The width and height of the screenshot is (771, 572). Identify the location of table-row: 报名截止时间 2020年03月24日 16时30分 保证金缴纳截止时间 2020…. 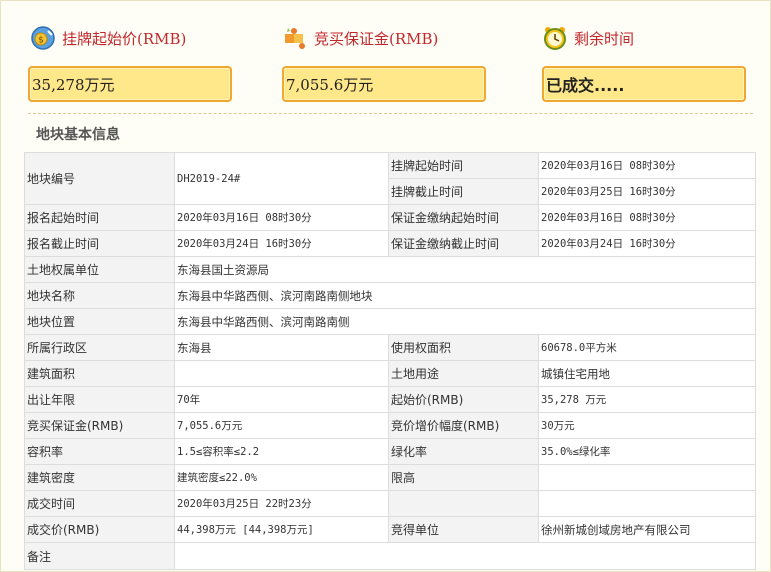
(390, 243).